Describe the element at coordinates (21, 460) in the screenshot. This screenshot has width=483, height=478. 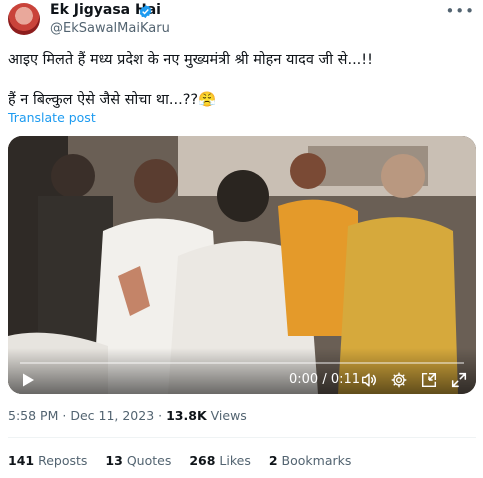
I see `reposts-count: 141` at that location.